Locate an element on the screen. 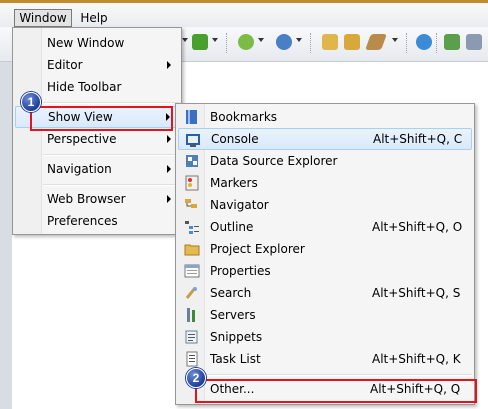 Image resolution: width=488 pixels, height=409 pixels. menu-item-project-explorer: Project Explorer is located at coordinates (325, 249).